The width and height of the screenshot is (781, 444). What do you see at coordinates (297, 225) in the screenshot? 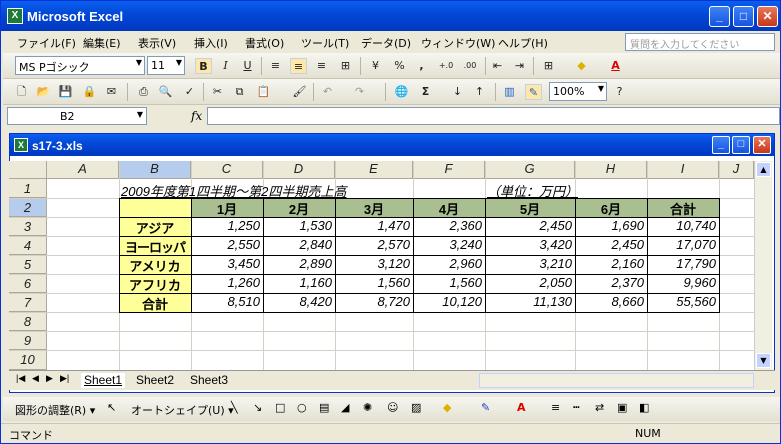
I see `value-cell: 1,530` at bounding box center [297, 225].